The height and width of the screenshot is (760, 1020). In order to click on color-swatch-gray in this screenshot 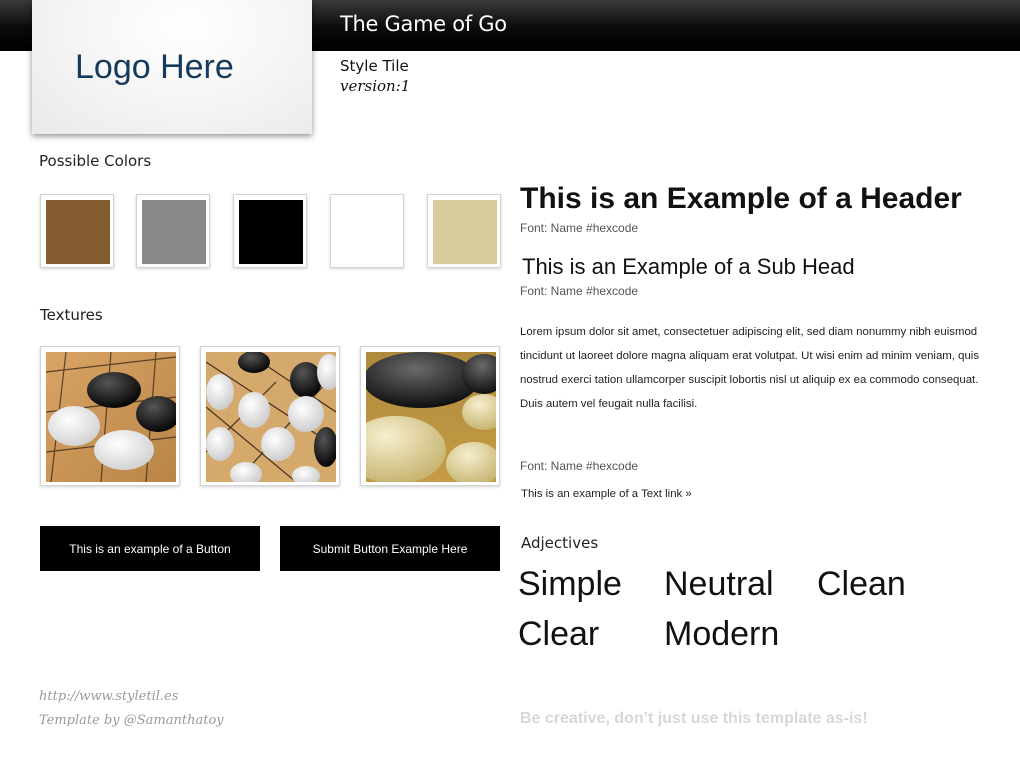, I will do `click(173, 231)`.